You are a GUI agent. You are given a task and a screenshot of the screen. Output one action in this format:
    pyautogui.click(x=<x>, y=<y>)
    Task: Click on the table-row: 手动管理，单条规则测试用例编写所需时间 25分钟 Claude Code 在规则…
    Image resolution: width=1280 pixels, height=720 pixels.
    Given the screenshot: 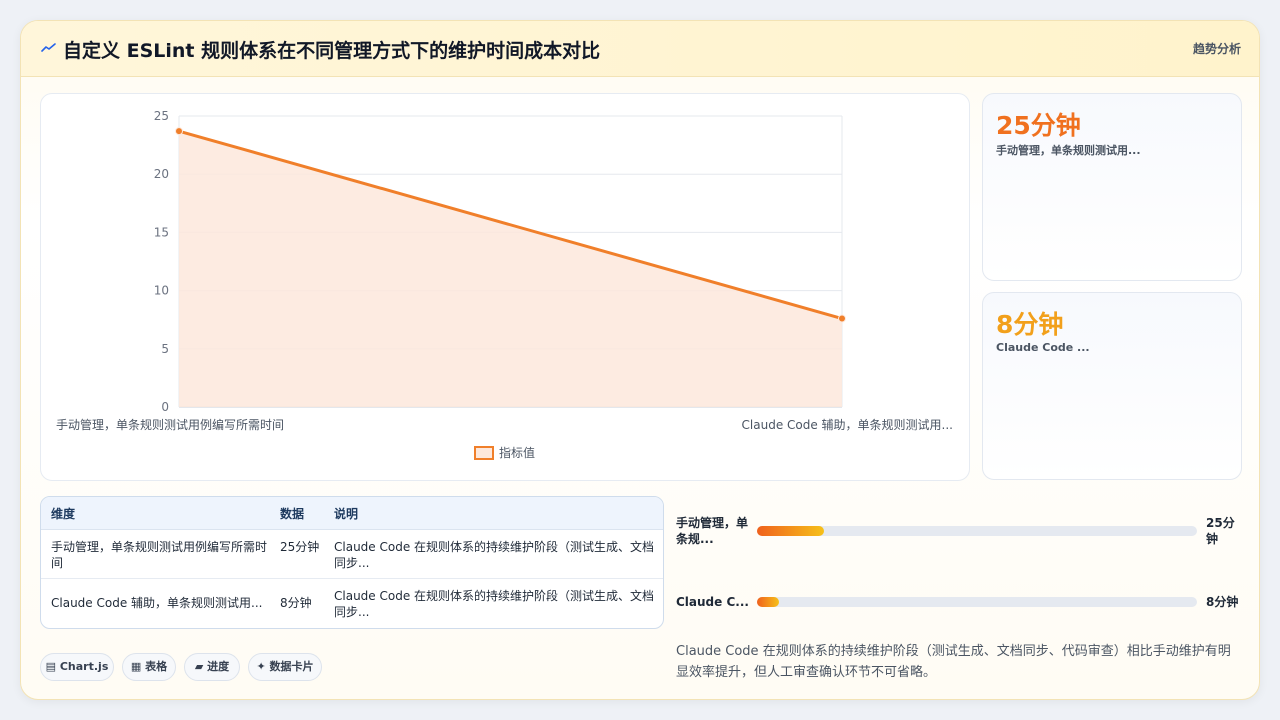 What is the action you would take?
    pyautogui.click(x=352, y=554)
    